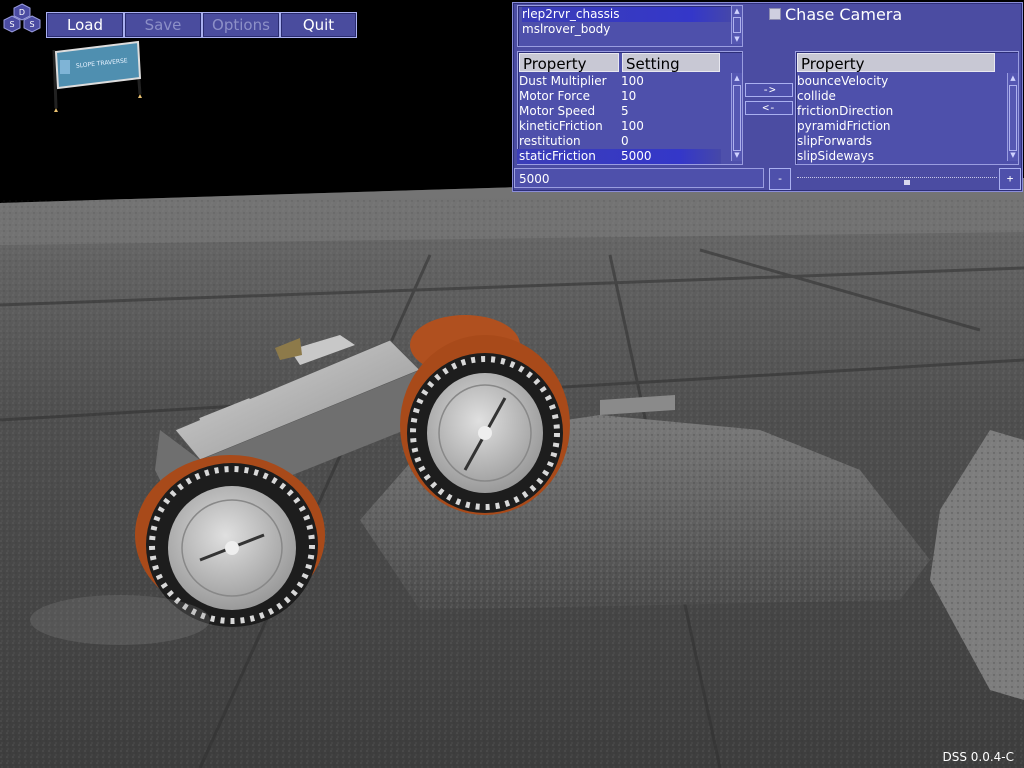 The width and height of the screenshot is (1024, 768). I want to click on settings-row: Dust Multiplier 100, so click(619, 81).